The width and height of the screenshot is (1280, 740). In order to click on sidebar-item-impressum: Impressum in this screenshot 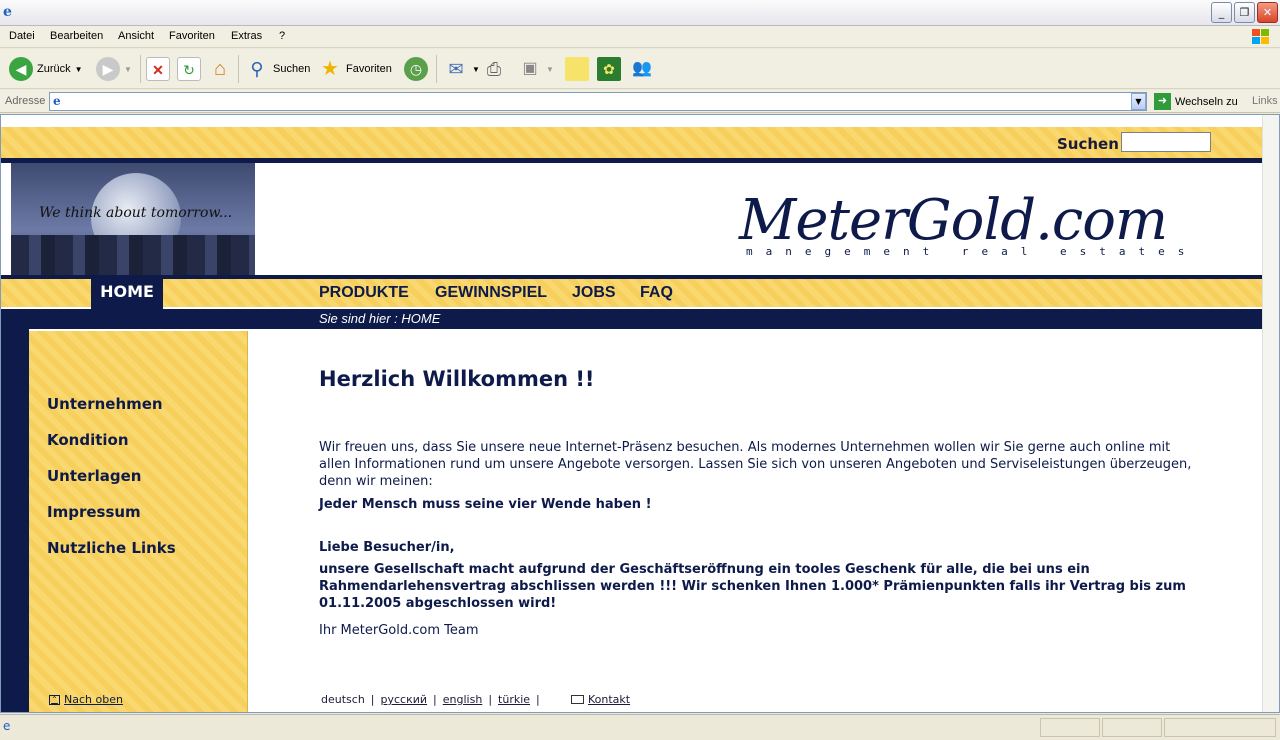, I will do `click(94, 512)`.